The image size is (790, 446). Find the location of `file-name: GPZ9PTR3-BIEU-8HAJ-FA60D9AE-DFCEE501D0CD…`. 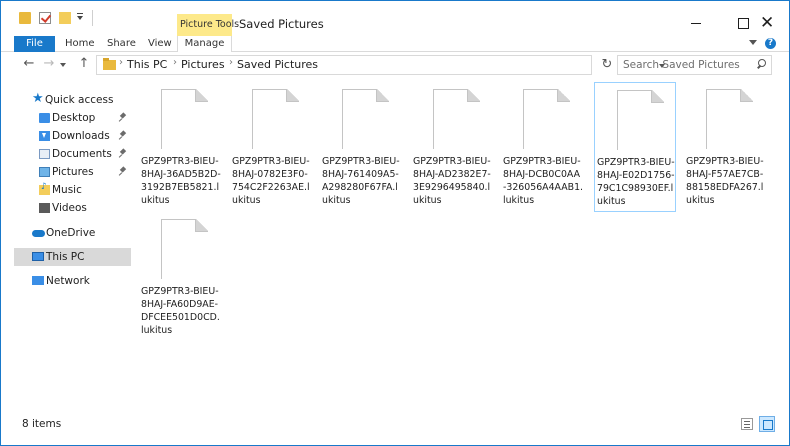

file-name: GPZ9PTR3-BIEU-8HAJ-FA60D9AE-DFCEE501D0CD… is located at coordinates (180, 311).